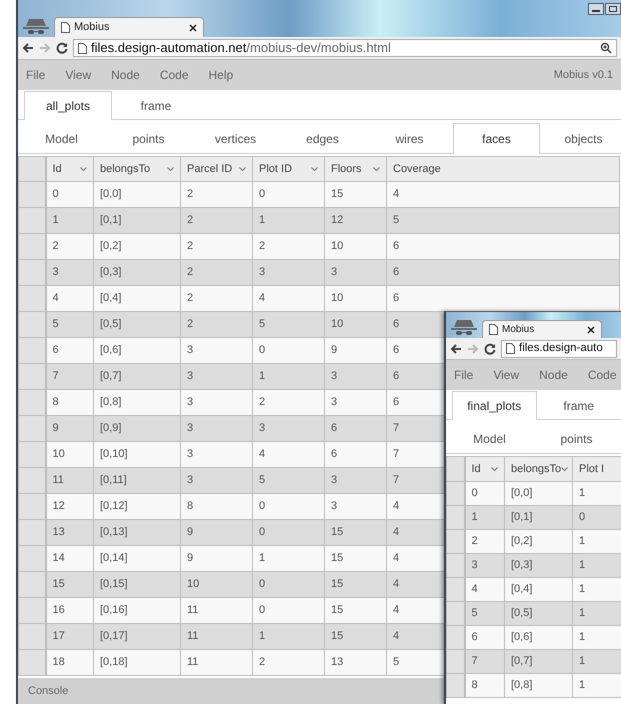  Describe the element at coordinates (355, 169) in the screenshot. I see `column-header: Floors` at that location.